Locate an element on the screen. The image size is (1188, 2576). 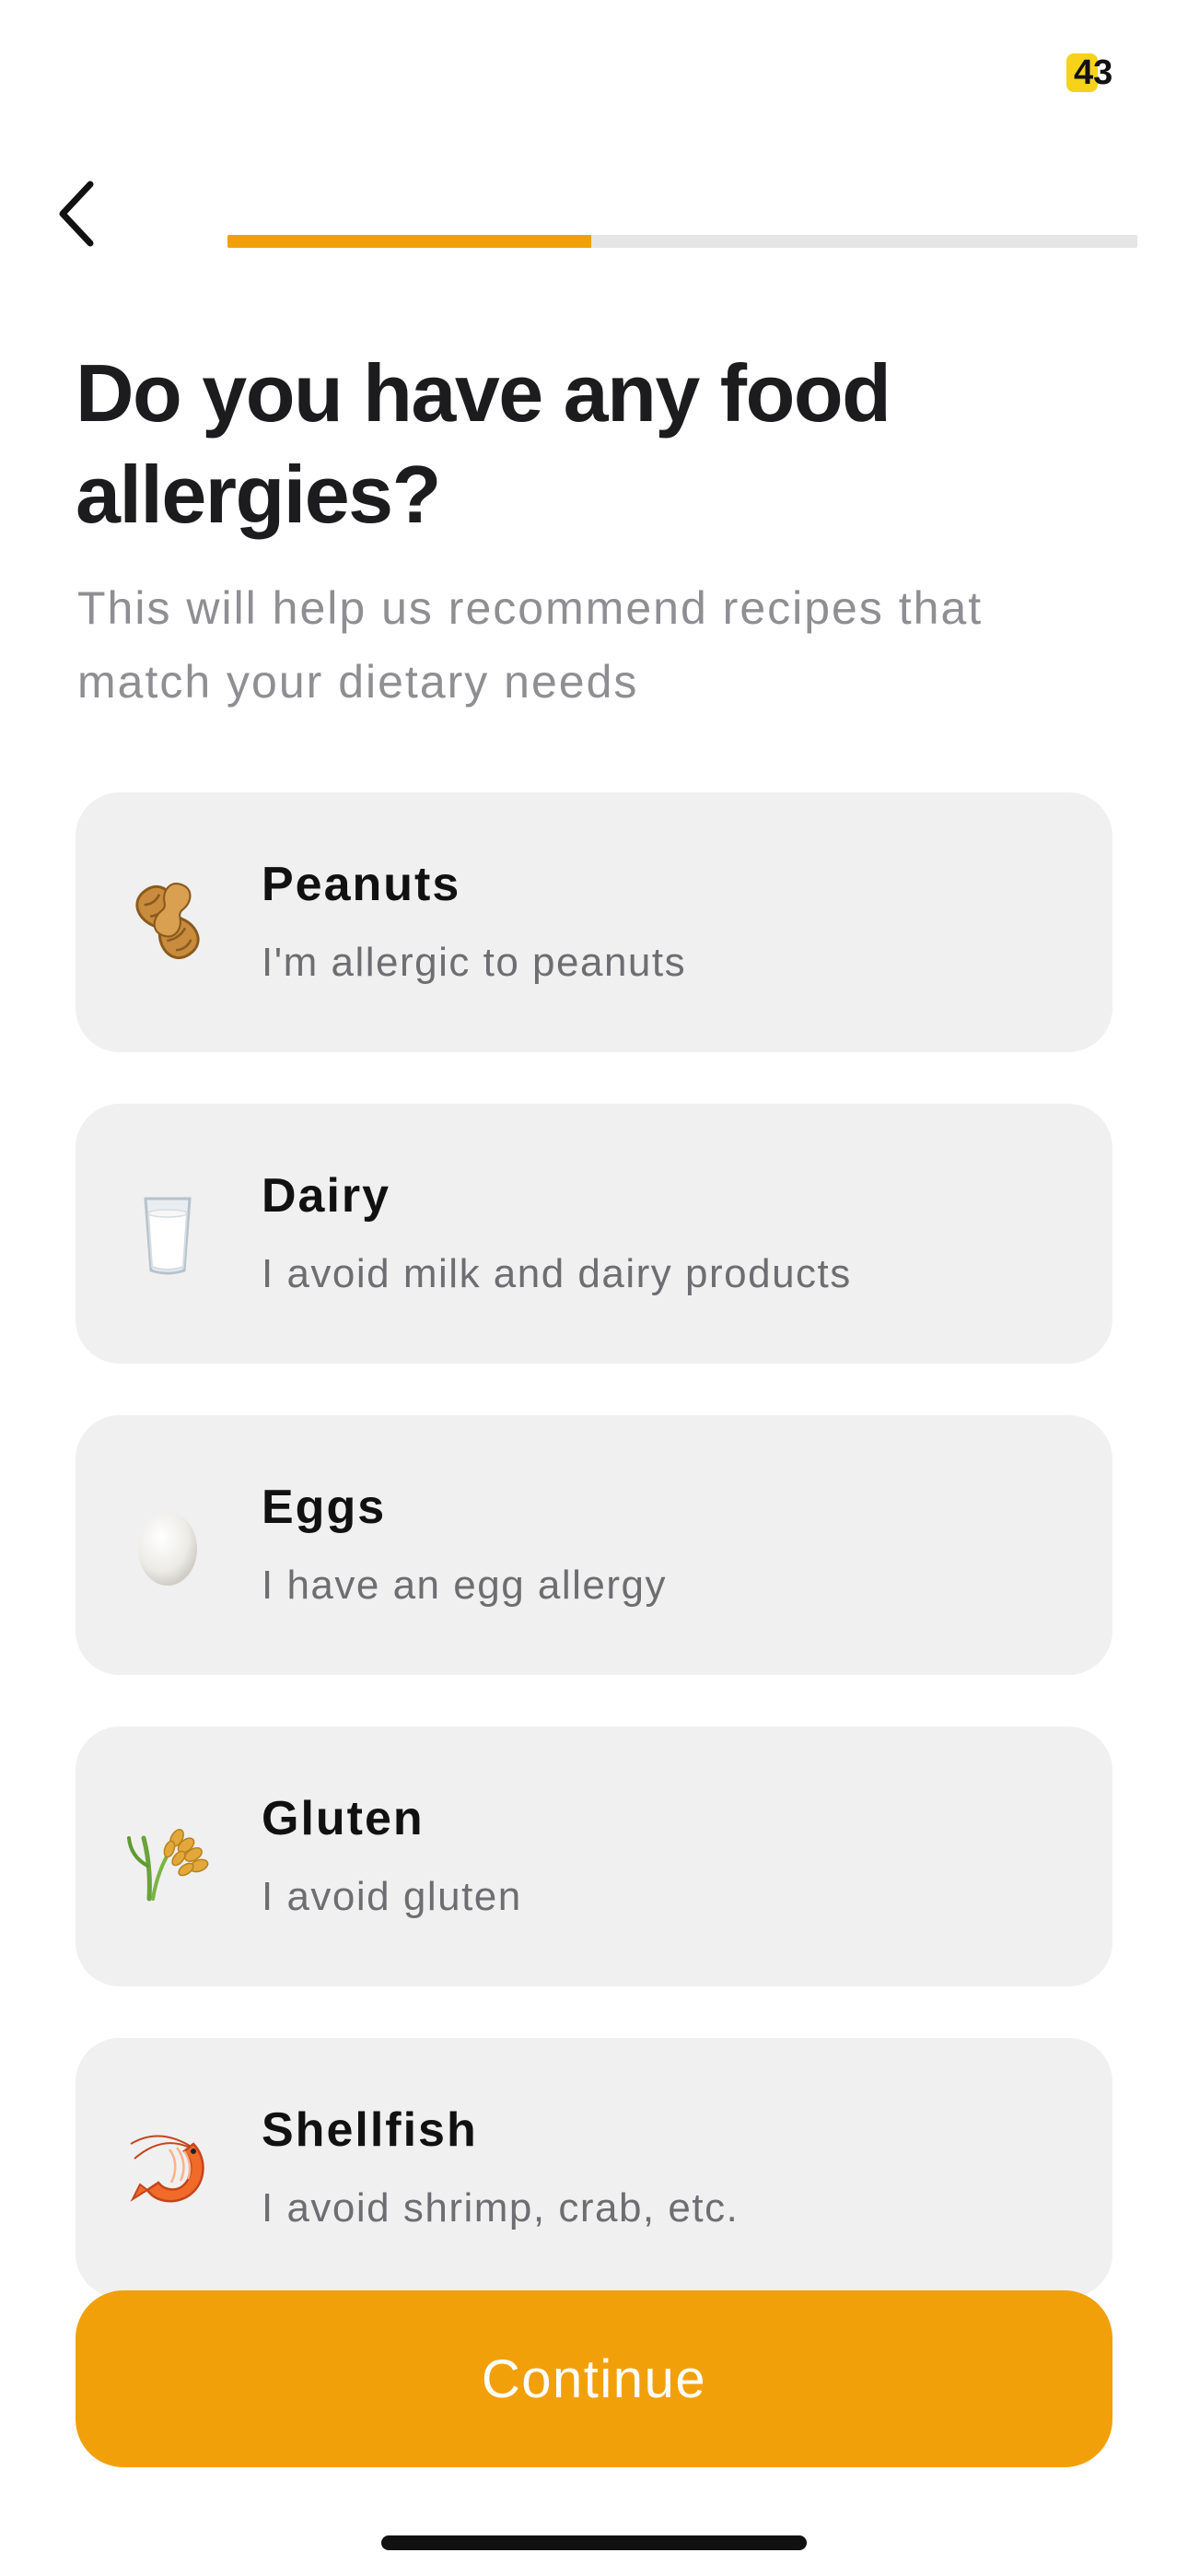
option-dairy: Dairy I avoid milk and dairy products is located at coordinates (594, 1234).